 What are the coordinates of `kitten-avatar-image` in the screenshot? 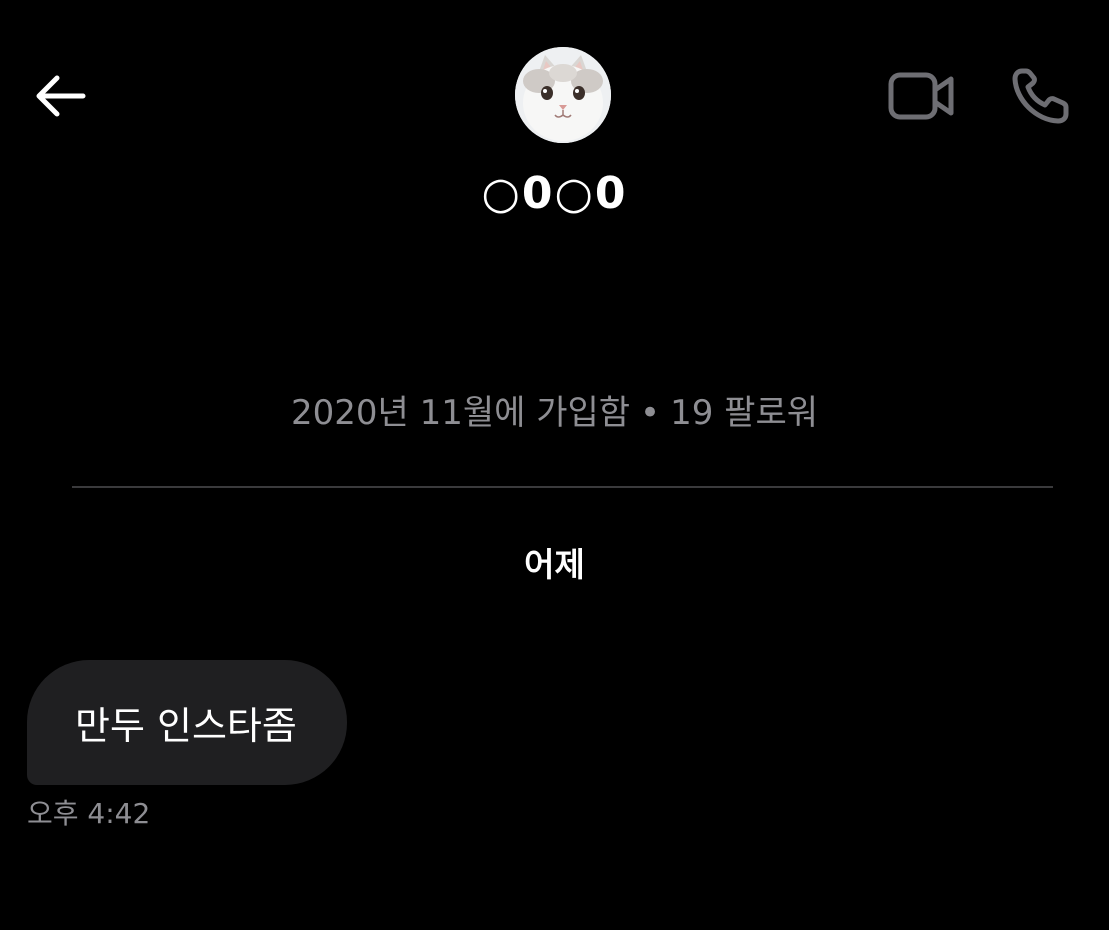 It's located at (563, 95).